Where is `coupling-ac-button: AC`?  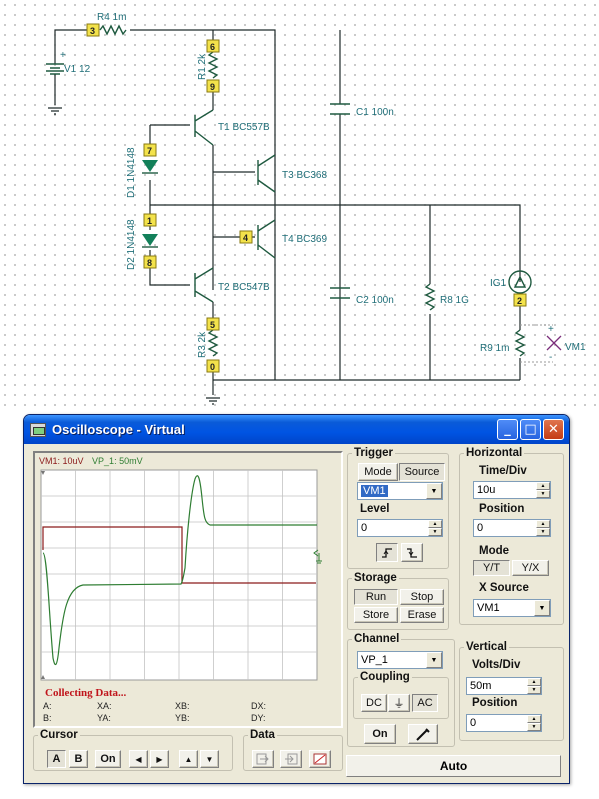
coupling-ac-button: AC is located at coordinates (425, 703).